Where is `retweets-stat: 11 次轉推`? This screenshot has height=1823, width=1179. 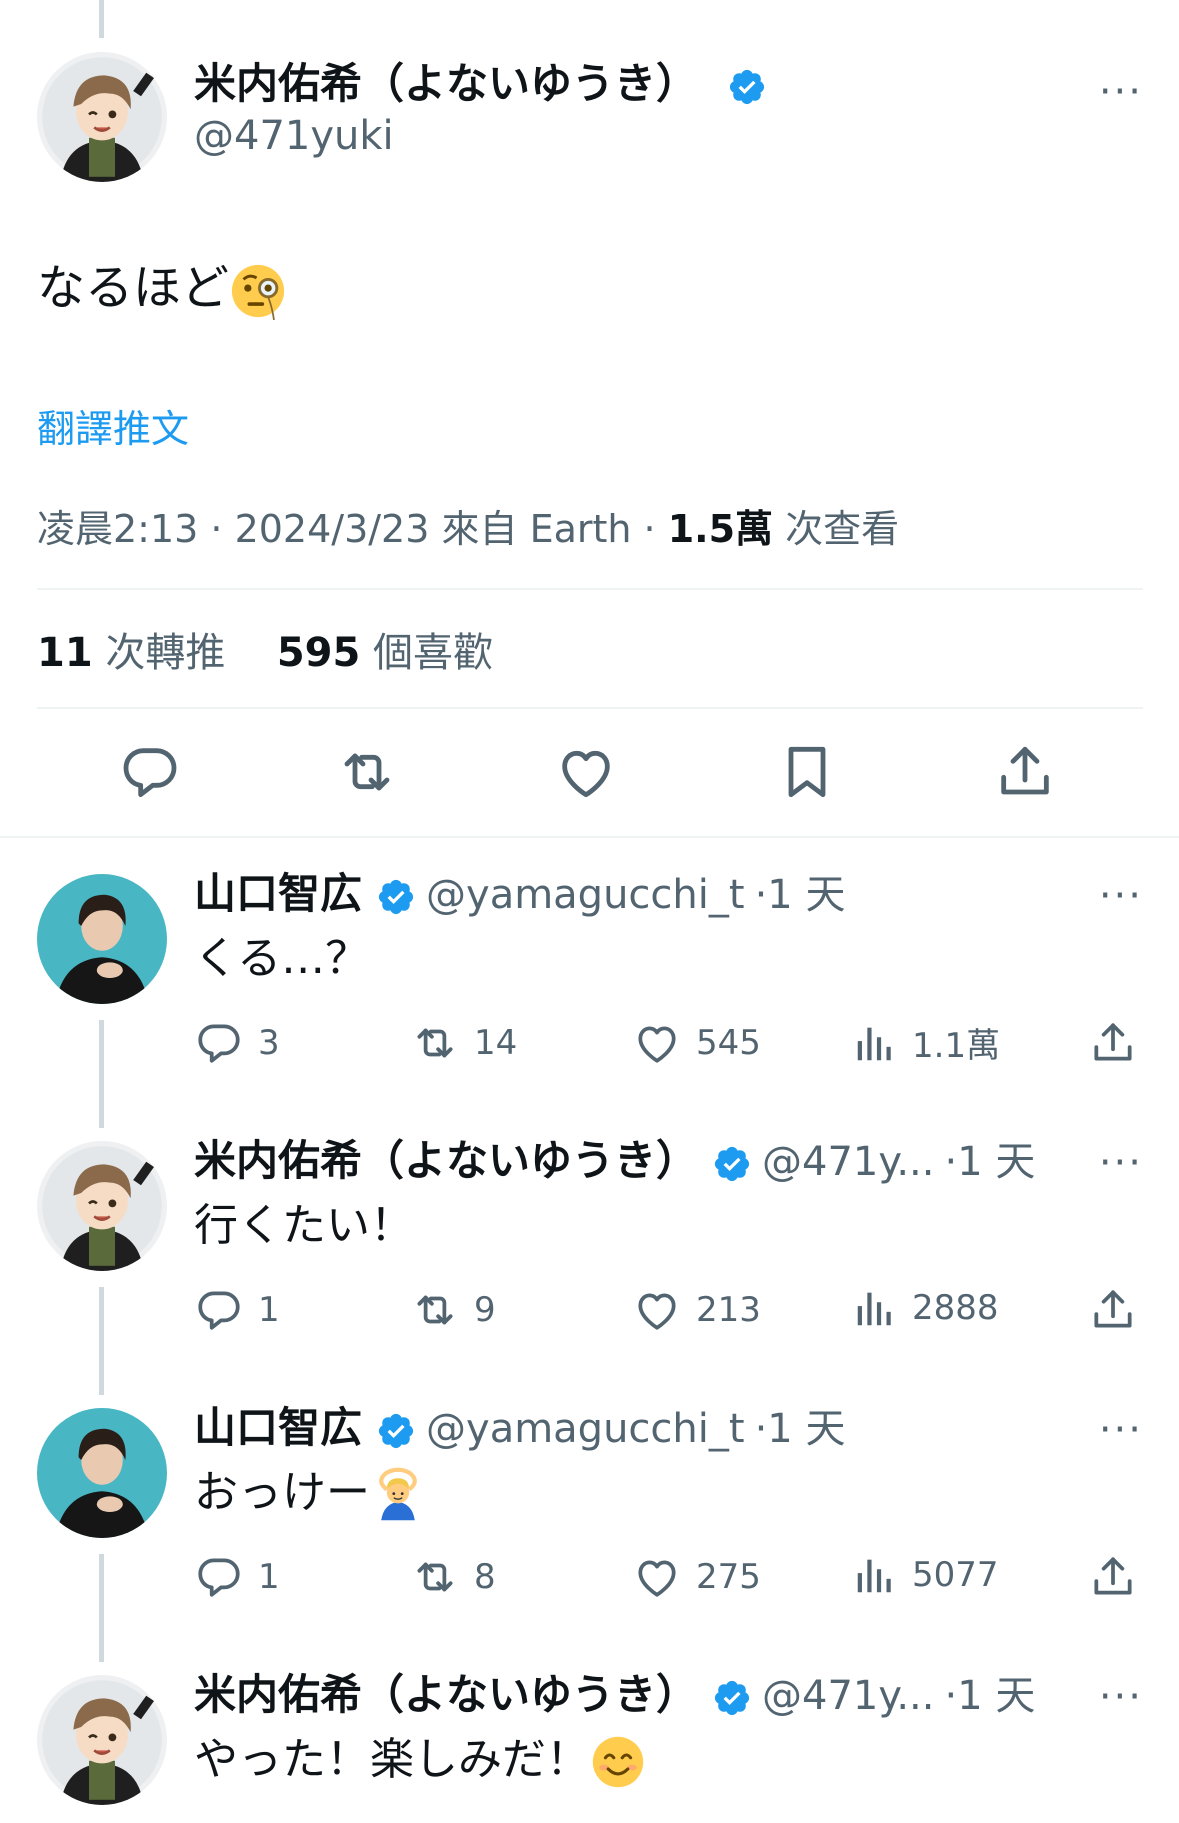 retweets-stat: 11 次轉推 is located at coordinates (131, 653).